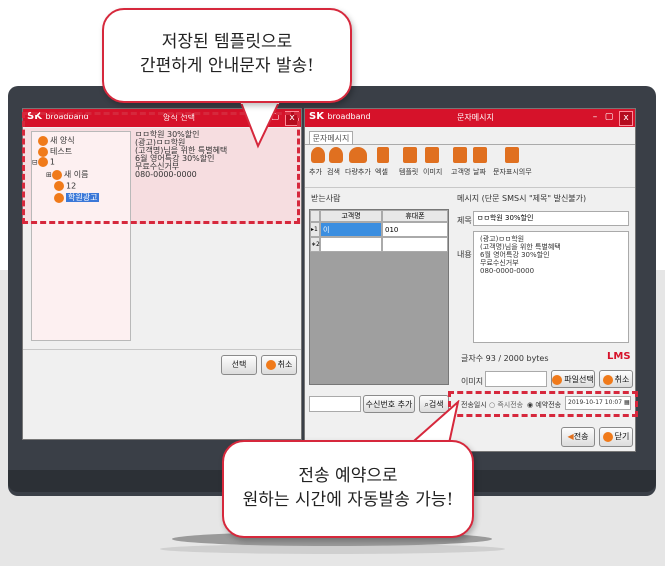 The height and width of the screenshot is (566, 665). I want to click on close-icon: x, so click(626, 118).